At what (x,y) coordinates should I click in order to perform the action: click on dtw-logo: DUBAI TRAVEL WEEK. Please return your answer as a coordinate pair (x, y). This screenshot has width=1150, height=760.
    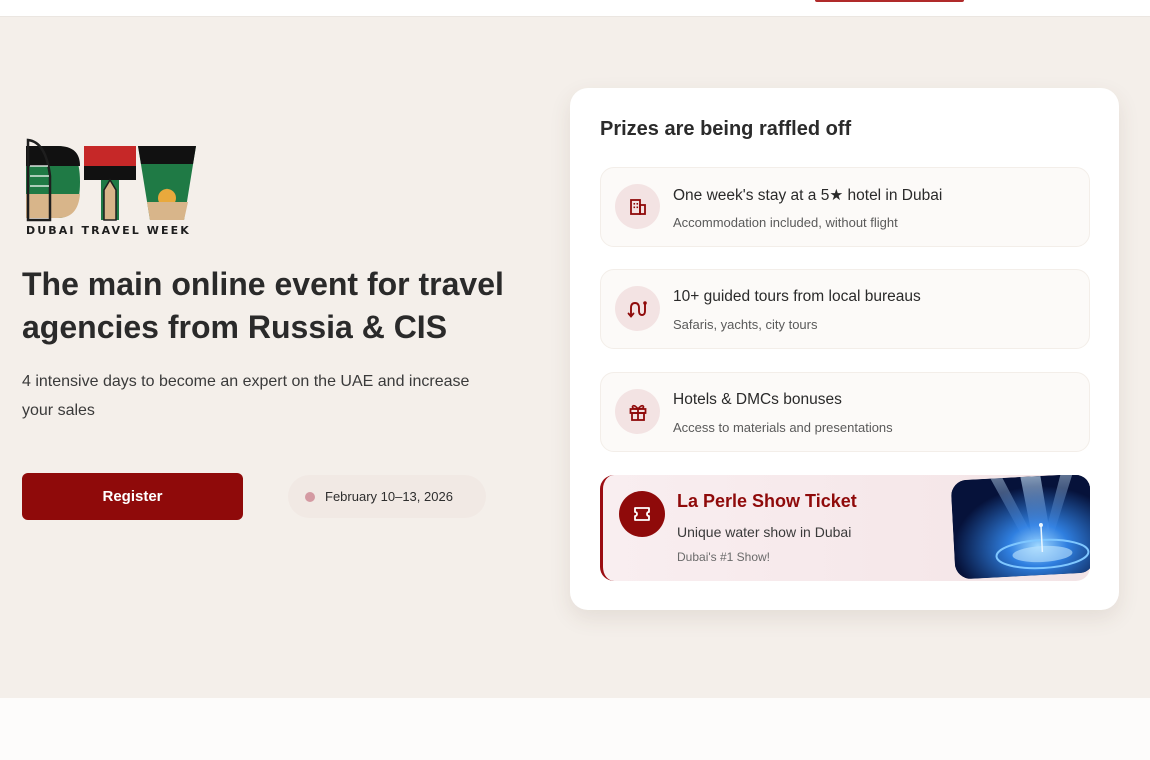
    Looking at the image, I should click on (112, 188).